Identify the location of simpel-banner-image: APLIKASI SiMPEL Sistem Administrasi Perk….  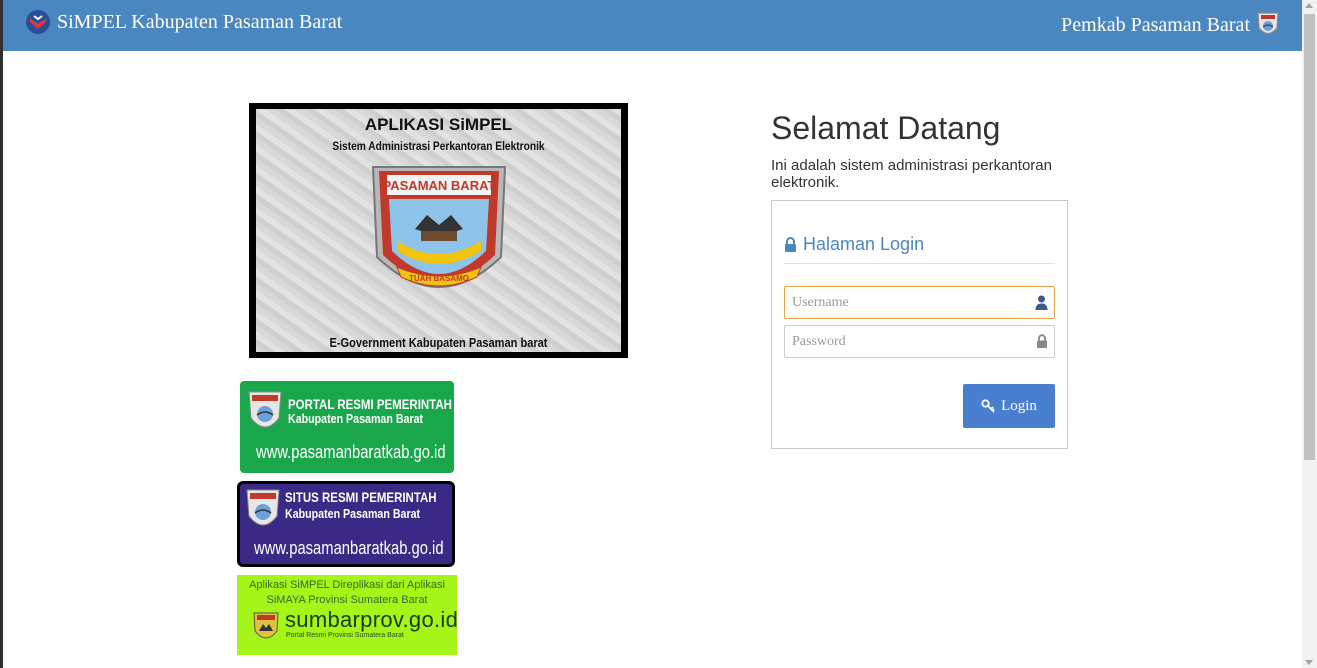
(438, 230).